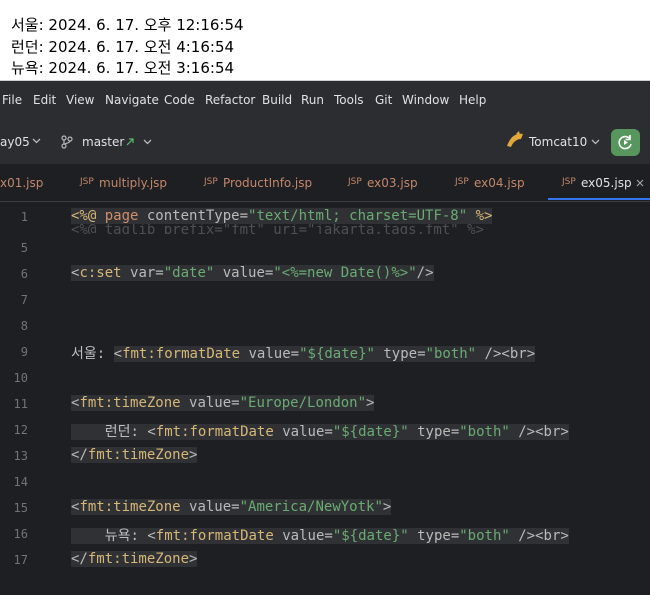 This screenshot has width=650, height=595. I want to click on menu-git: Git, so click(383, 100).